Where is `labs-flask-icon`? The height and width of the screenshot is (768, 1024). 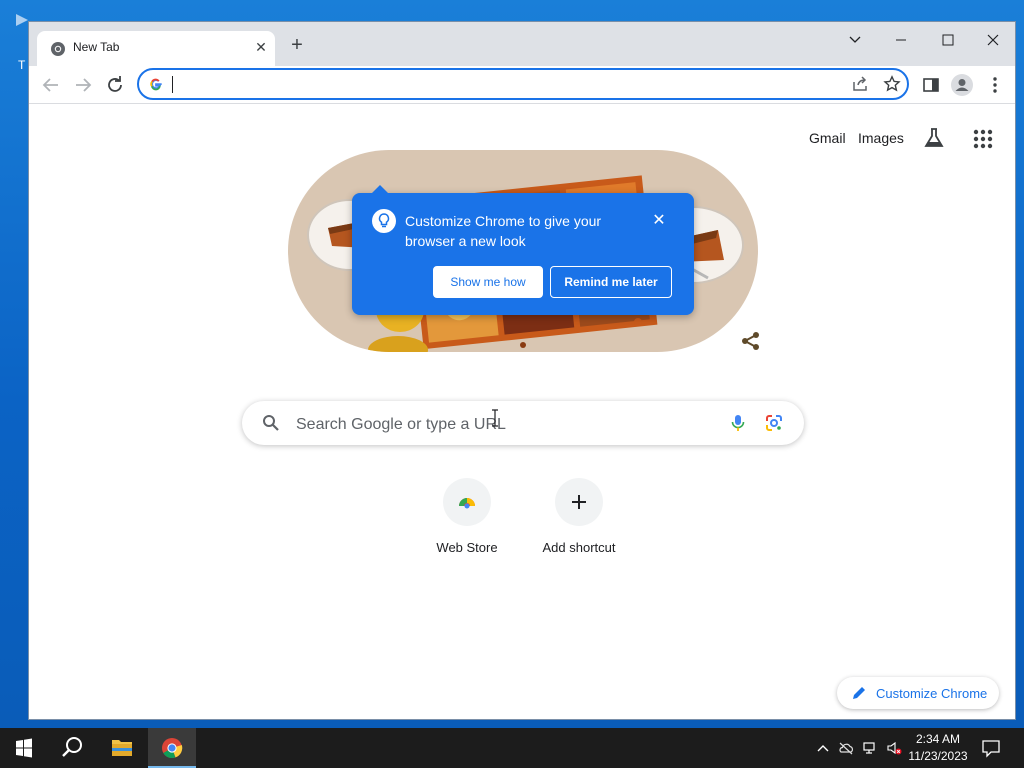
labs-flask-icon is located at coordinates (934, 138).